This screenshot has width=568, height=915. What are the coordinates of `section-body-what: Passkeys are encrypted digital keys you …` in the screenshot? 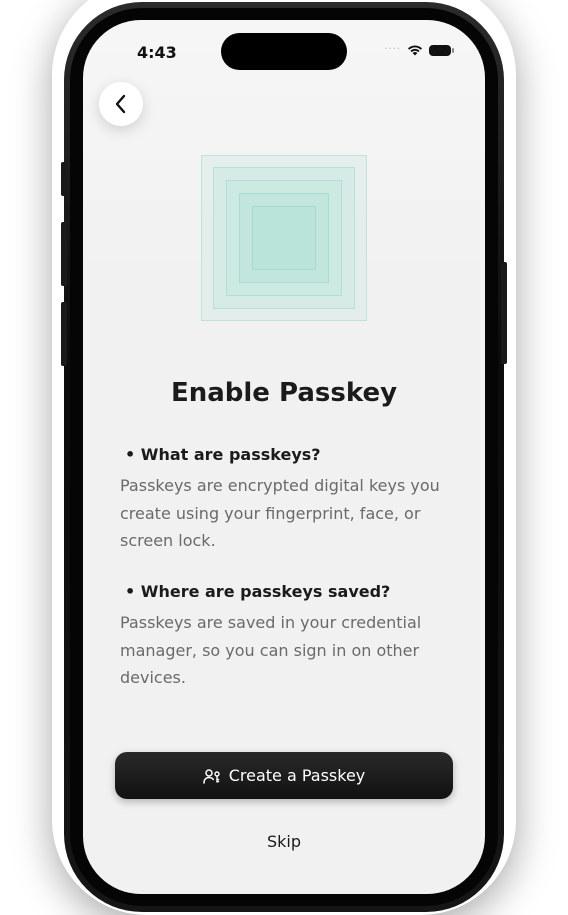 It's located at (280, 513).